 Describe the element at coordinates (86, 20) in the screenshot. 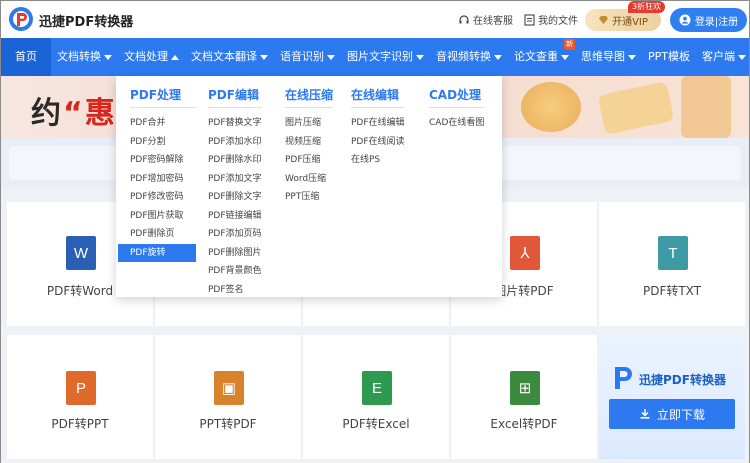

I see `app-name: 迅捷PDF转换器` at that location.